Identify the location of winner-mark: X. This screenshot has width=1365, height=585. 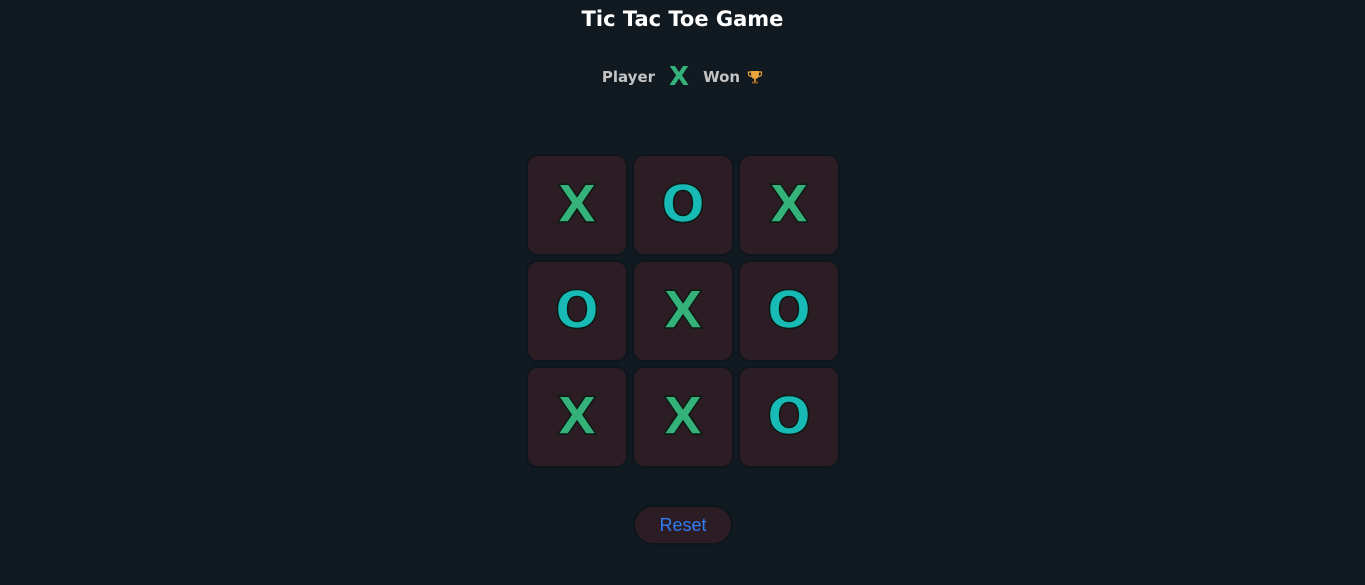
(679, 77).